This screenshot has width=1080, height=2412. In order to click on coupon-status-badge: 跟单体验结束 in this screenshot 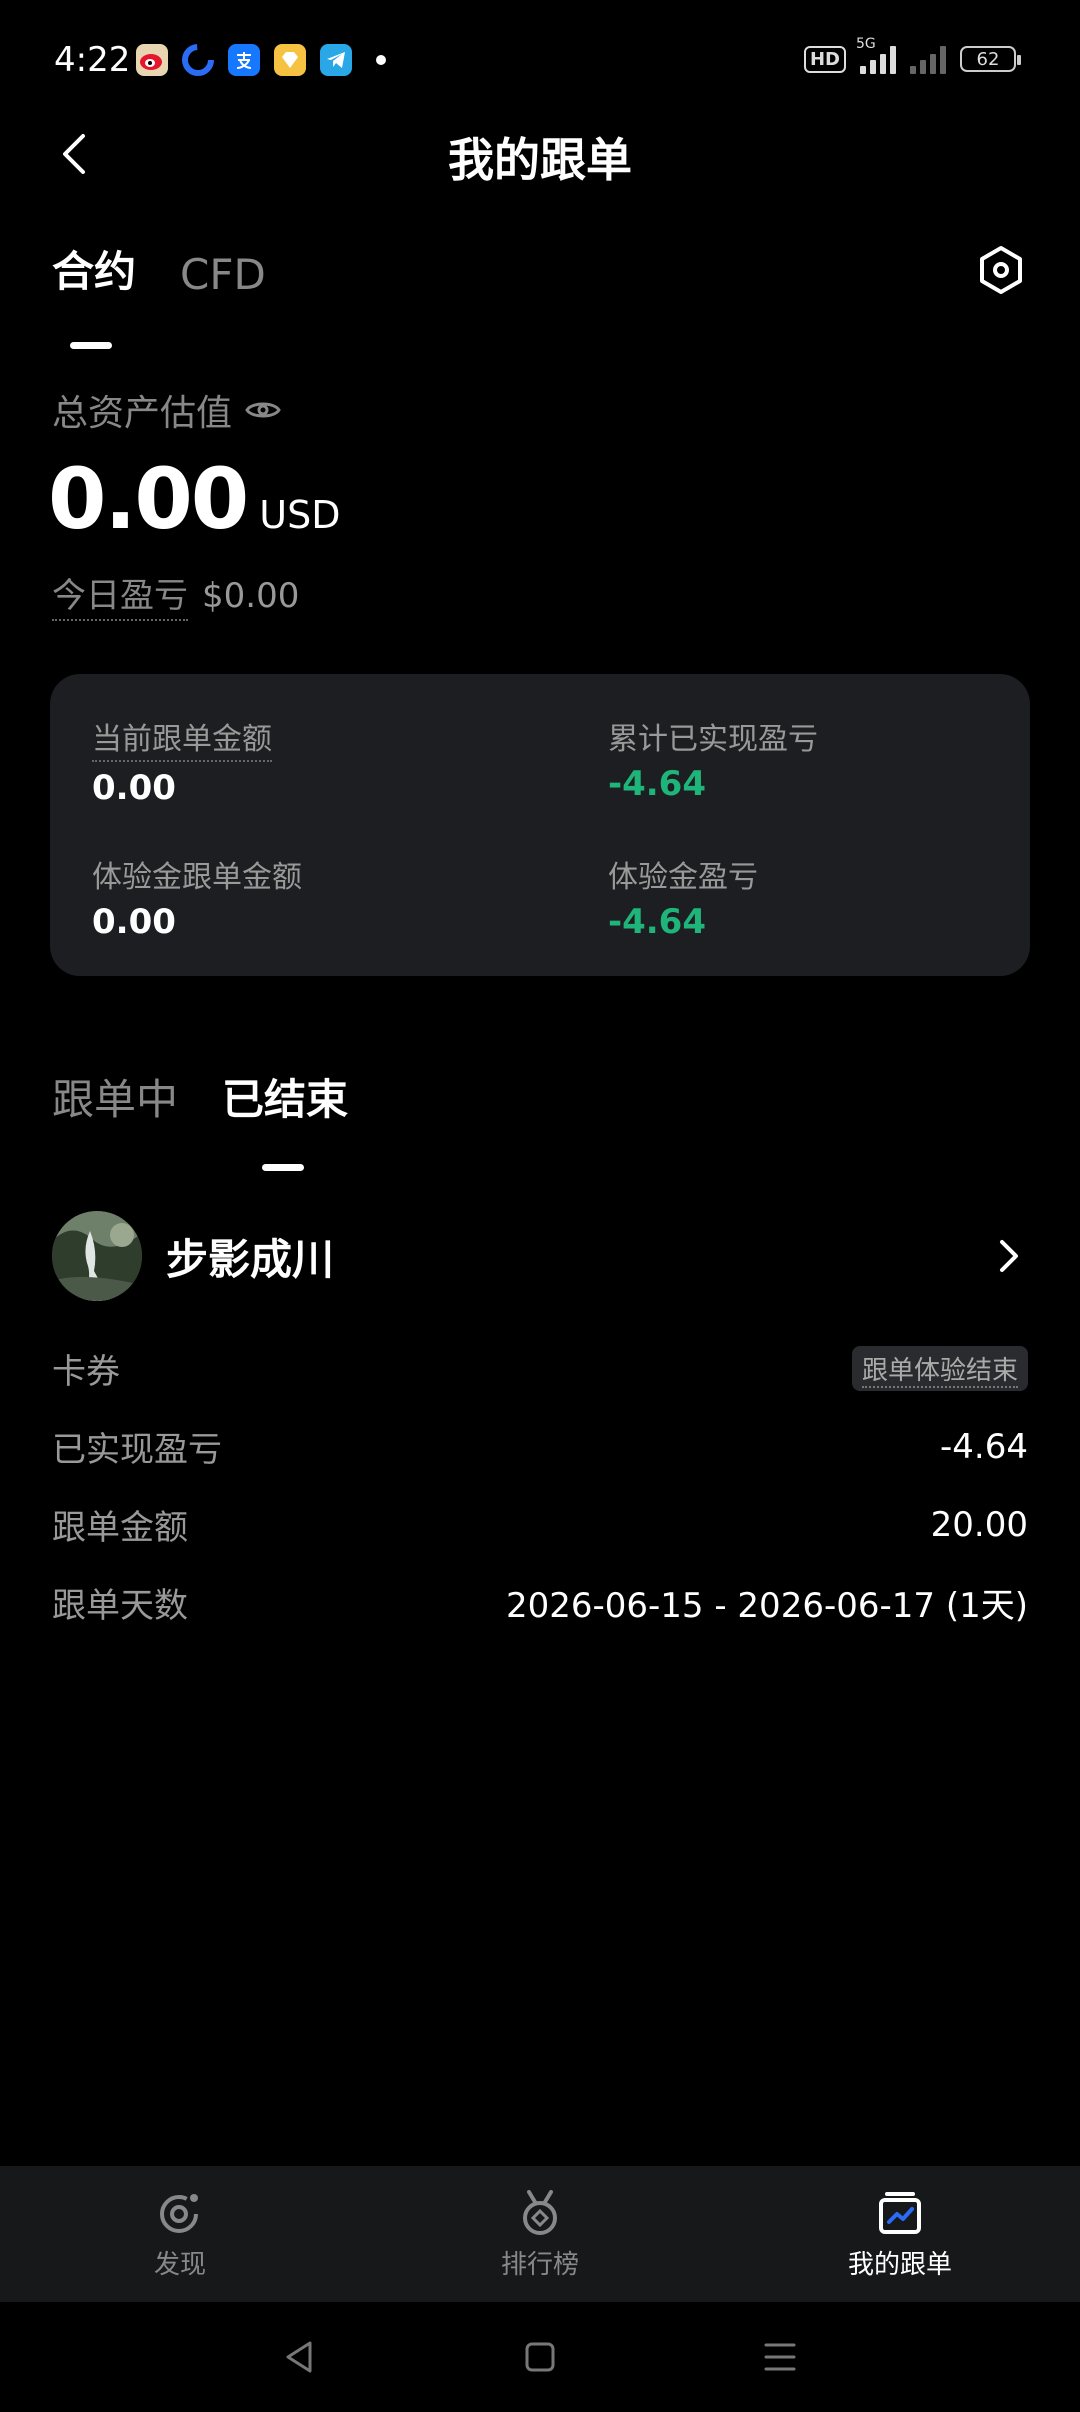, I will do `click(939, 1368)`.